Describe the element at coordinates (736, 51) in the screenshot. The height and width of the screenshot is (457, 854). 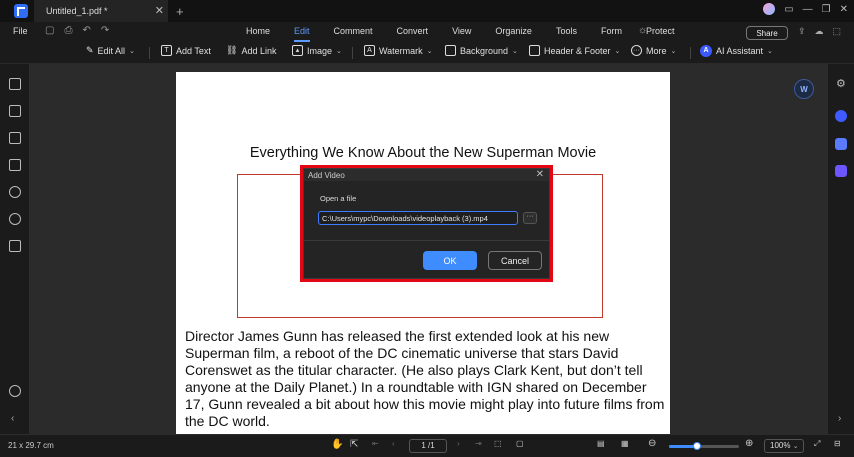
I see `ai-assistant-button: A AI Assistant ⌄` at that location.